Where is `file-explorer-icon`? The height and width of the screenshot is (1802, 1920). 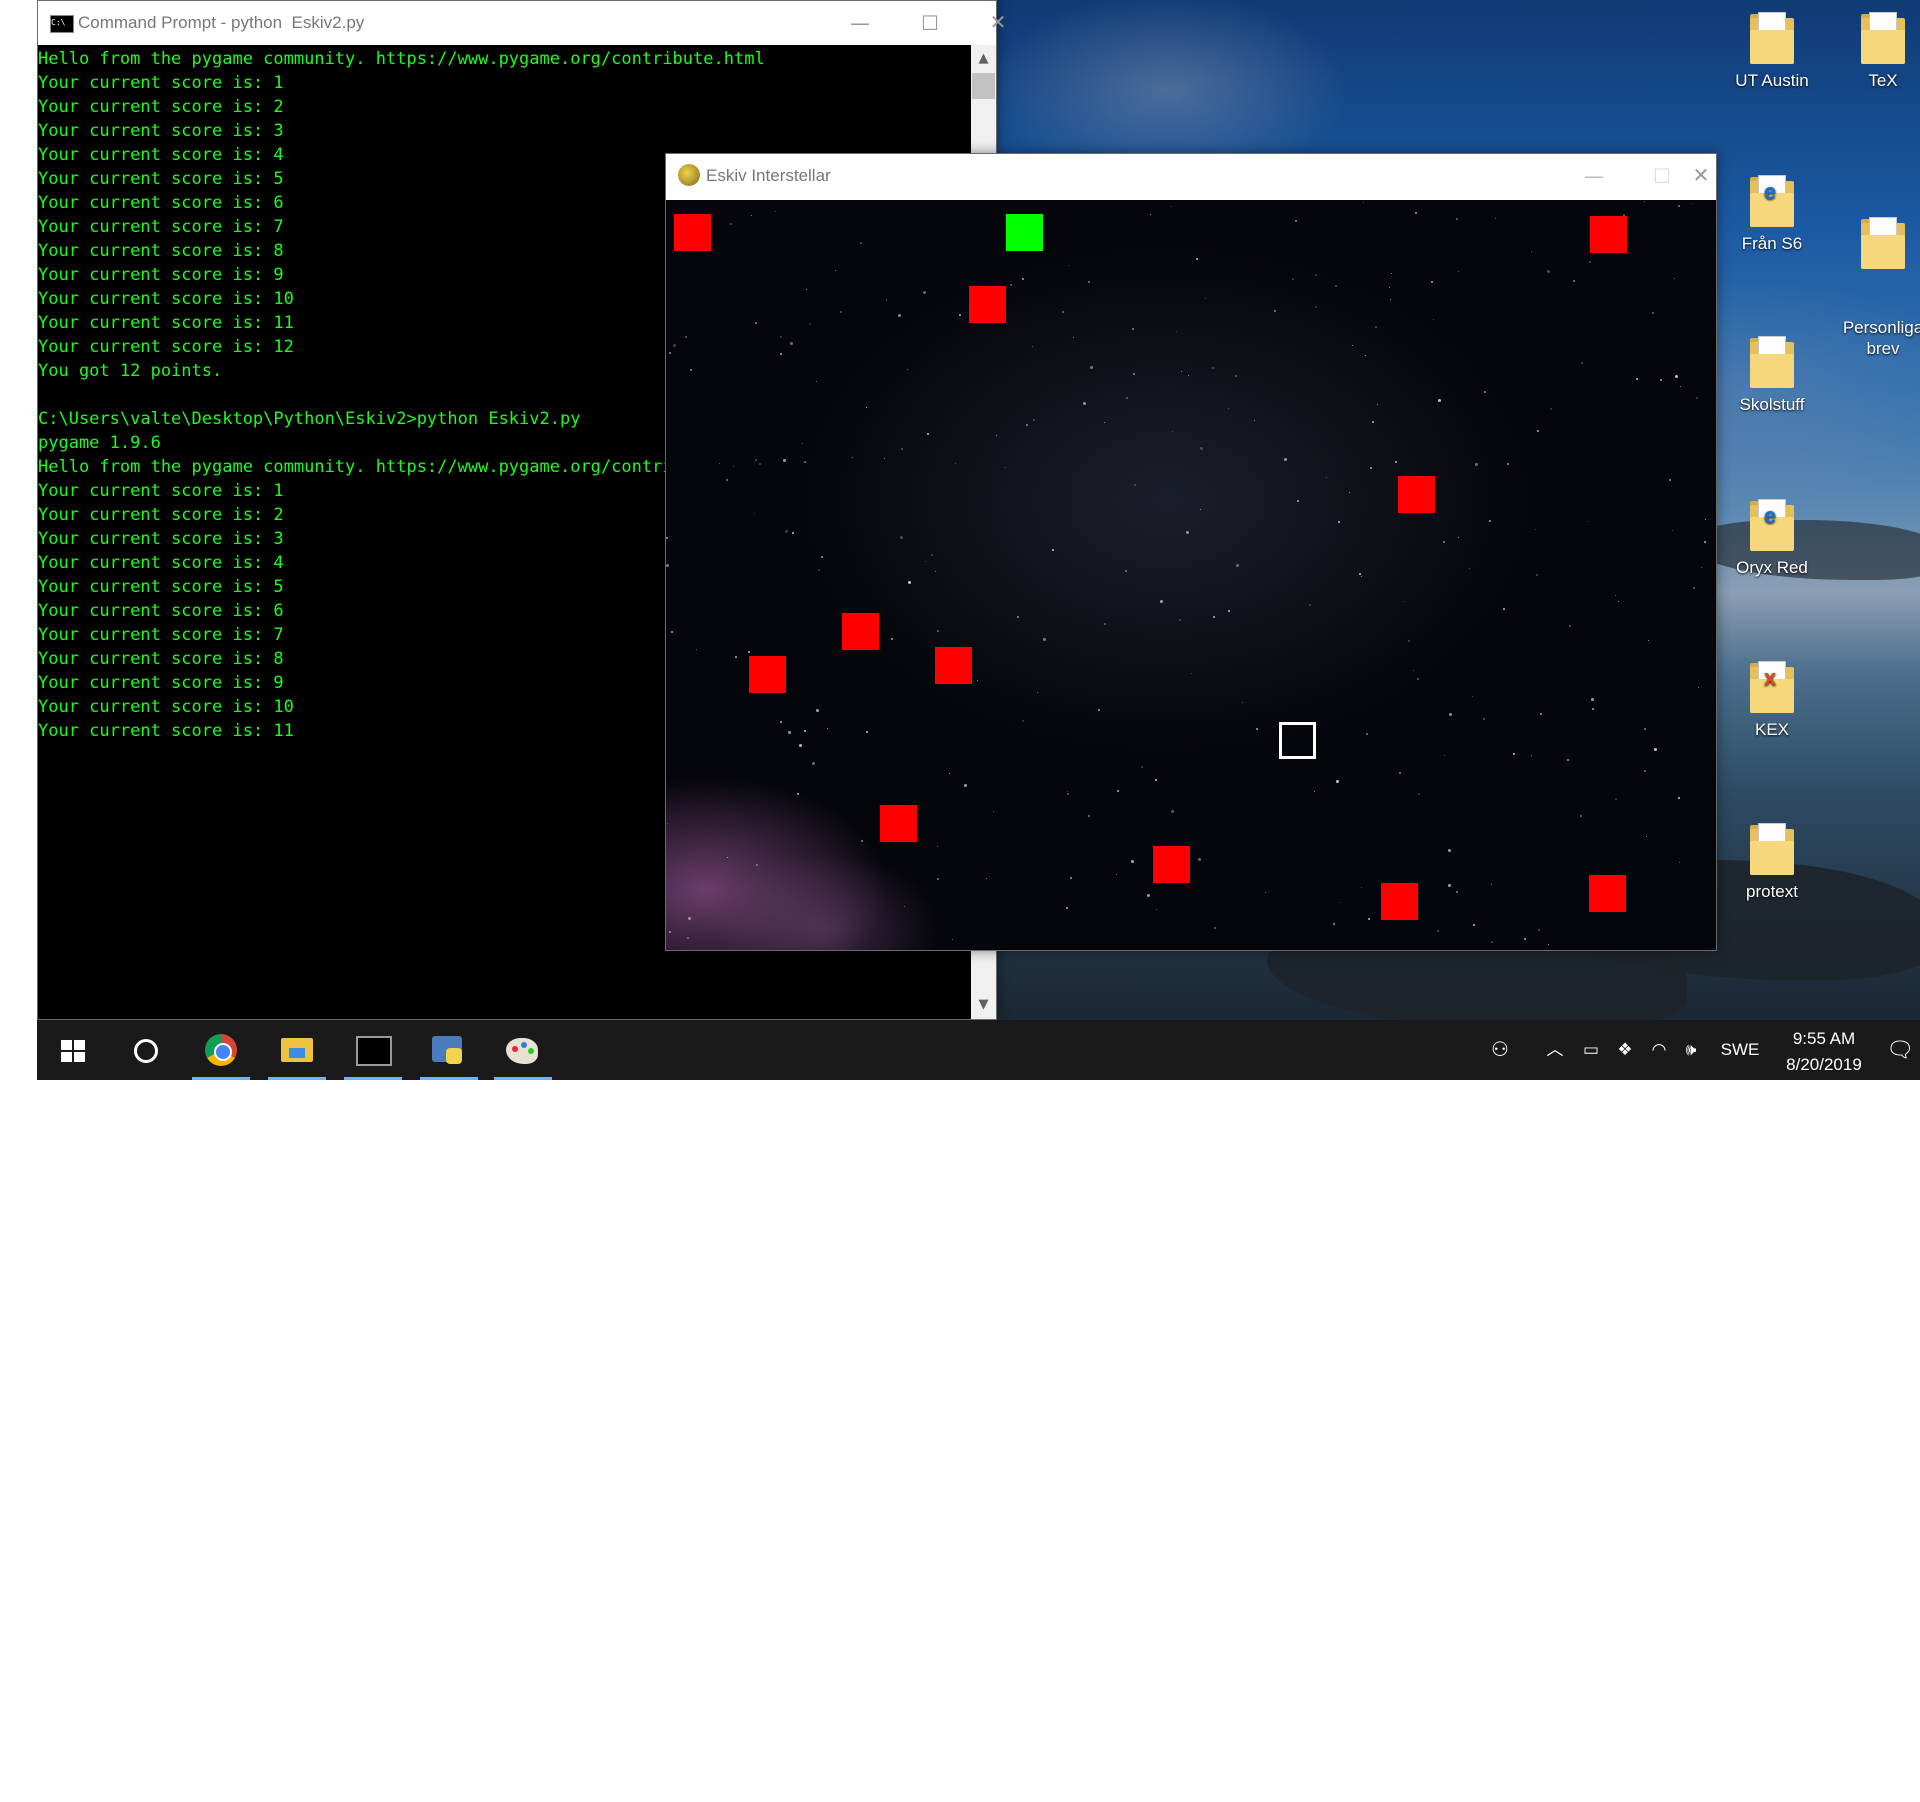 file-explorer-icon is located at coordinates (297, 1050).